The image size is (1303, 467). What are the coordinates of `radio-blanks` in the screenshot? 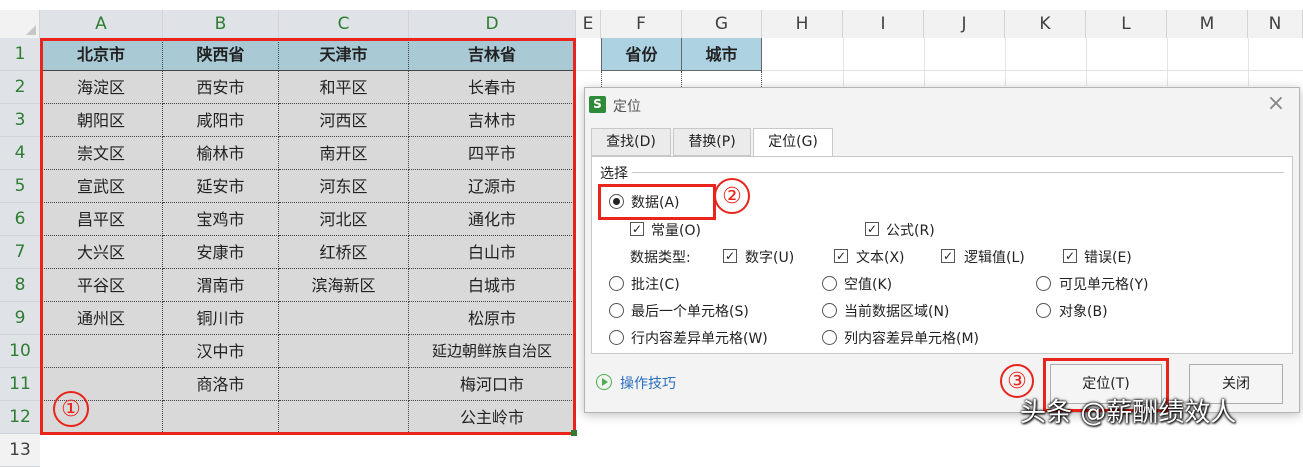 It's located at (829, 283).